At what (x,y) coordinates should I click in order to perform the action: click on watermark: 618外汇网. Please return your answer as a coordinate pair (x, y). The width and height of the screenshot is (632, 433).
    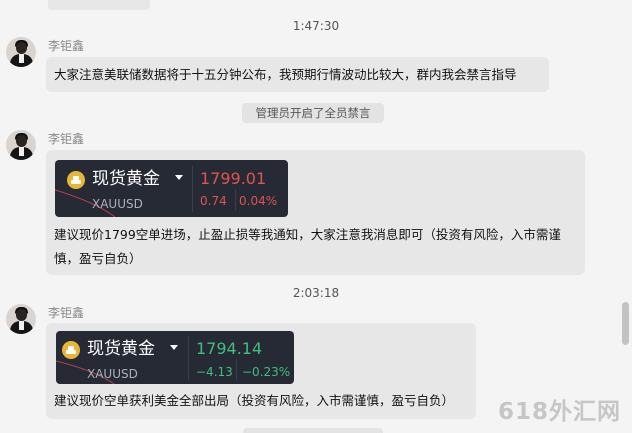
    Looking at the image, I should click on (560, 412).